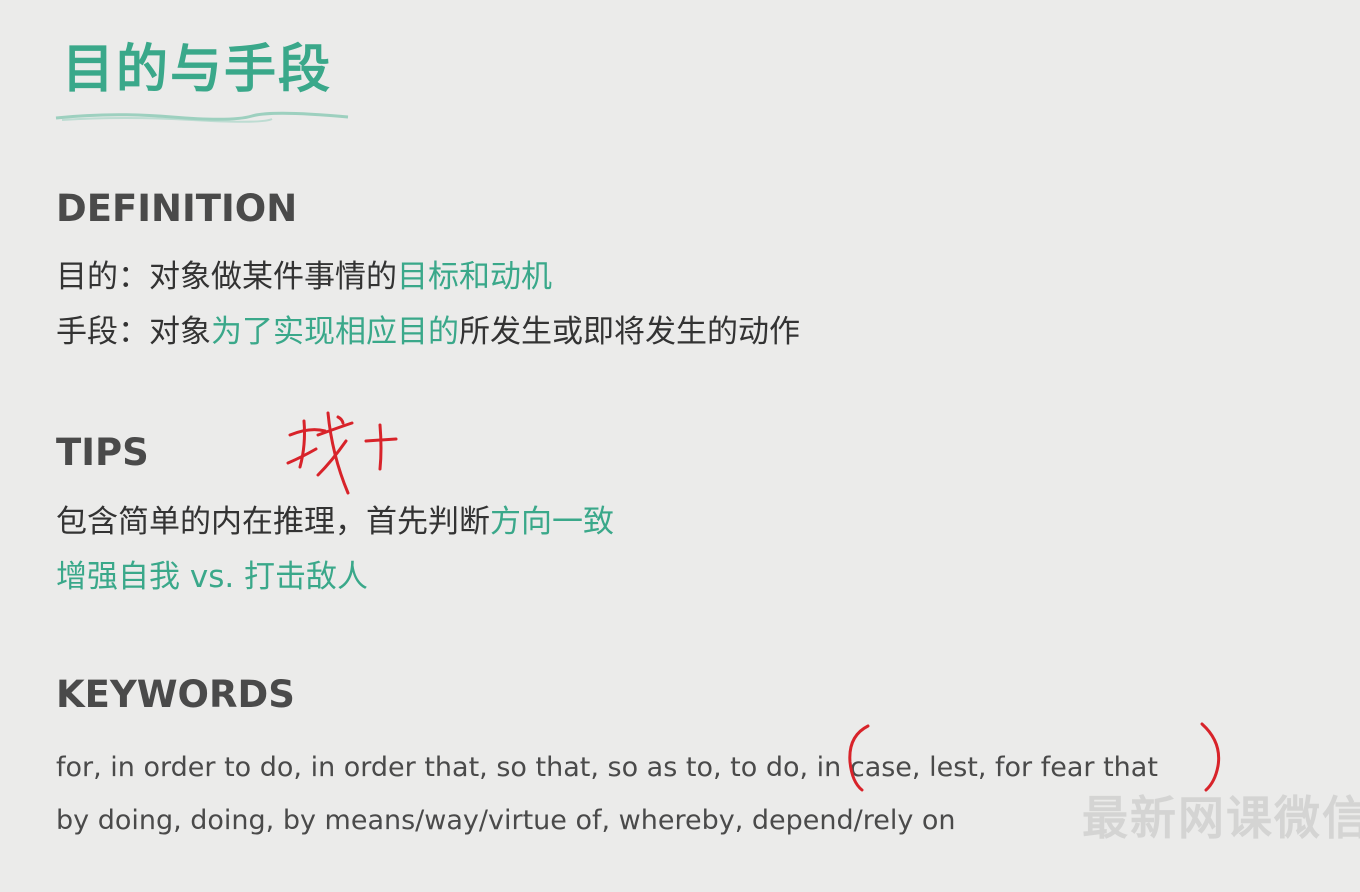 The image size is (1360, 892). Describe the element at coordinates (202, 117) in the screenshot. I see `title-underline-brush` at that location.